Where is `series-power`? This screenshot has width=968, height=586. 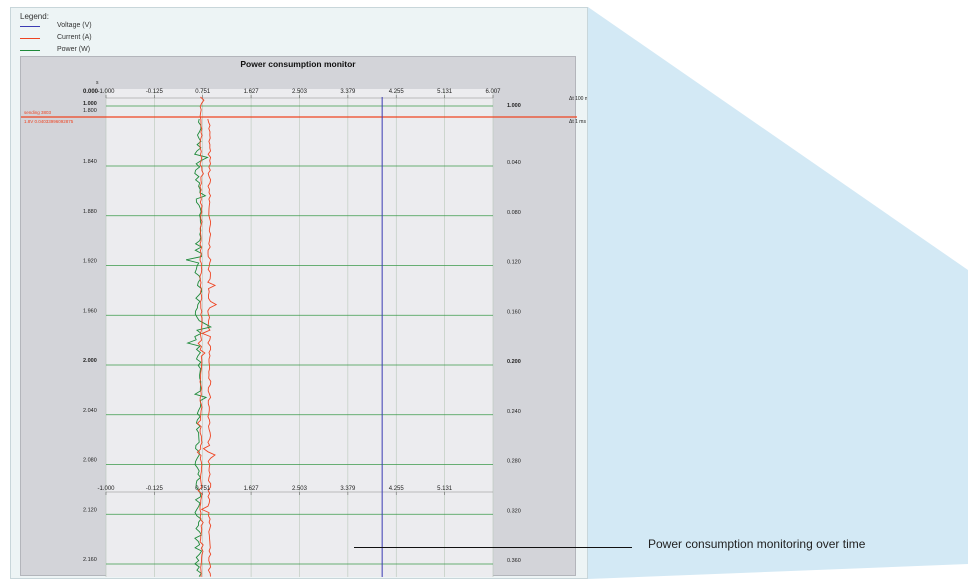 series-power is located at coordinates (199, 347).